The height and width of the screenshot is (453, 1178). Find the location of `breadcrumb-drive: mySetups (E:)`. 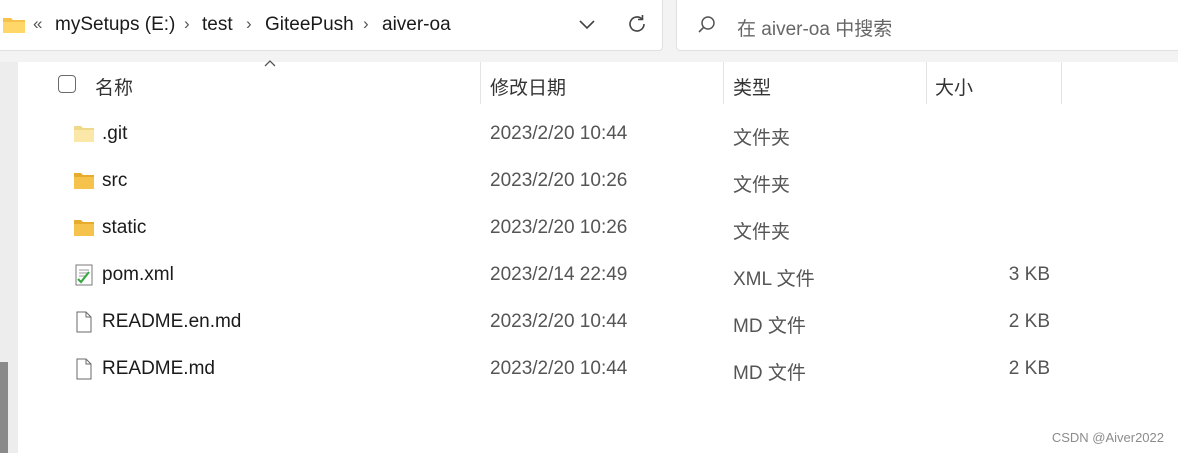

breadcrumb-drive: mySetups (E:) is located at coordinates (115, 25).